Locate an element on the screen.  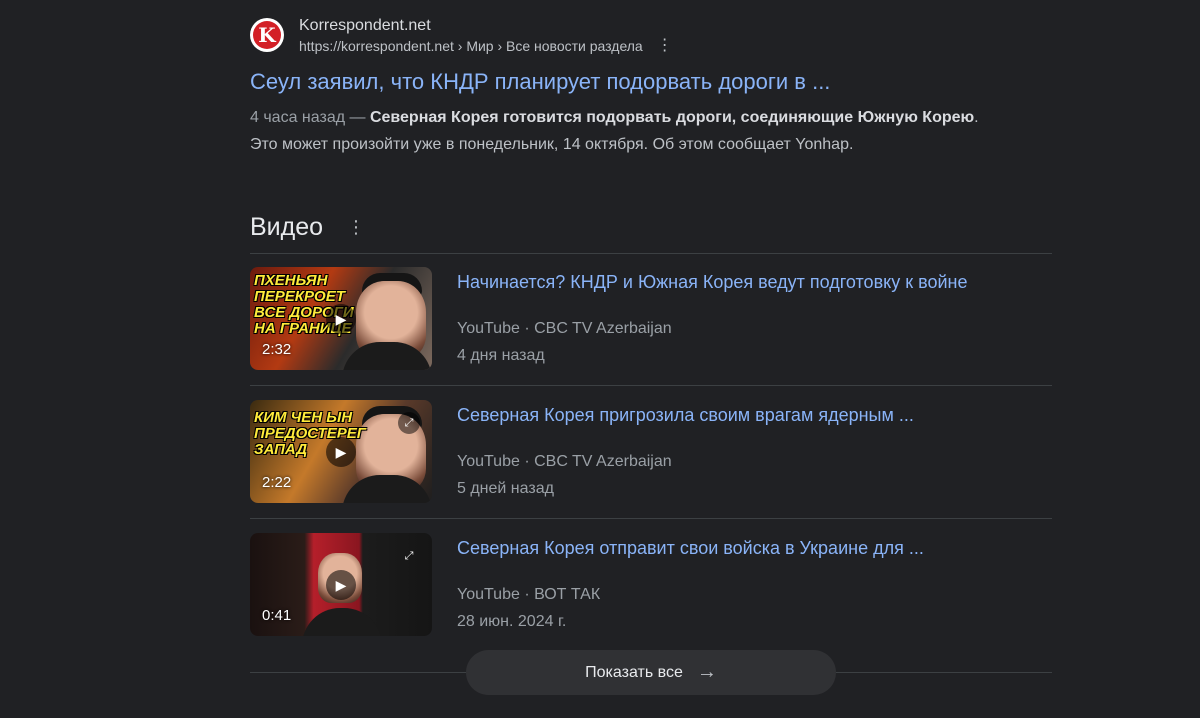
thumbnail-caption: Пхеньян перекроет все дороги на границе is located at coordinates (304, 304).